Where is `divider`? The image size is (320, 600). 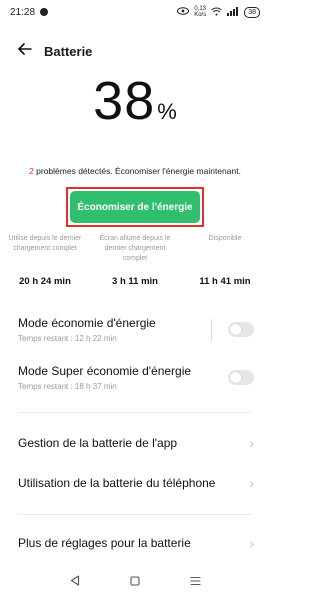
divider is located at coordinates (211, 329).